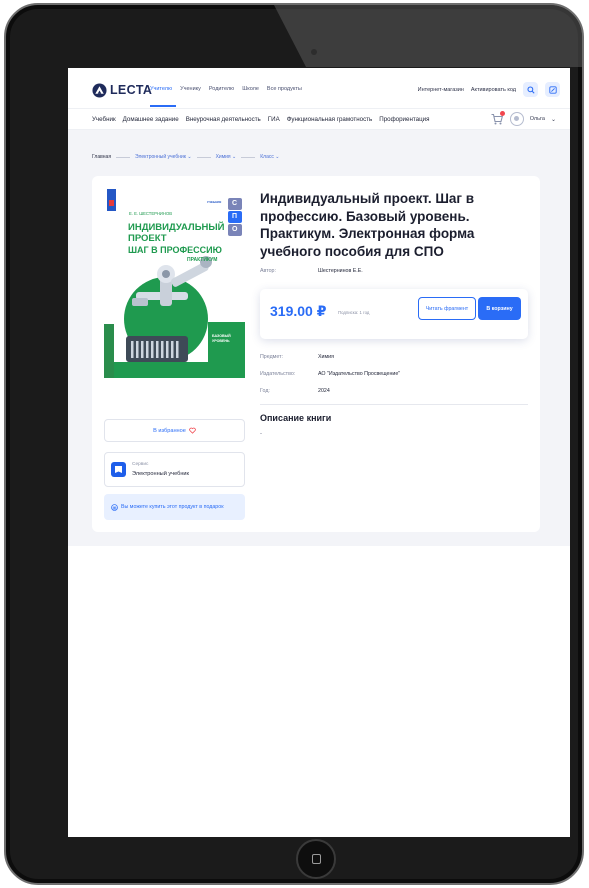  What do you see at coordinates (265, 391) in the screenshot?
I see `detail-key: Год:` at bounding box center [265, 391].